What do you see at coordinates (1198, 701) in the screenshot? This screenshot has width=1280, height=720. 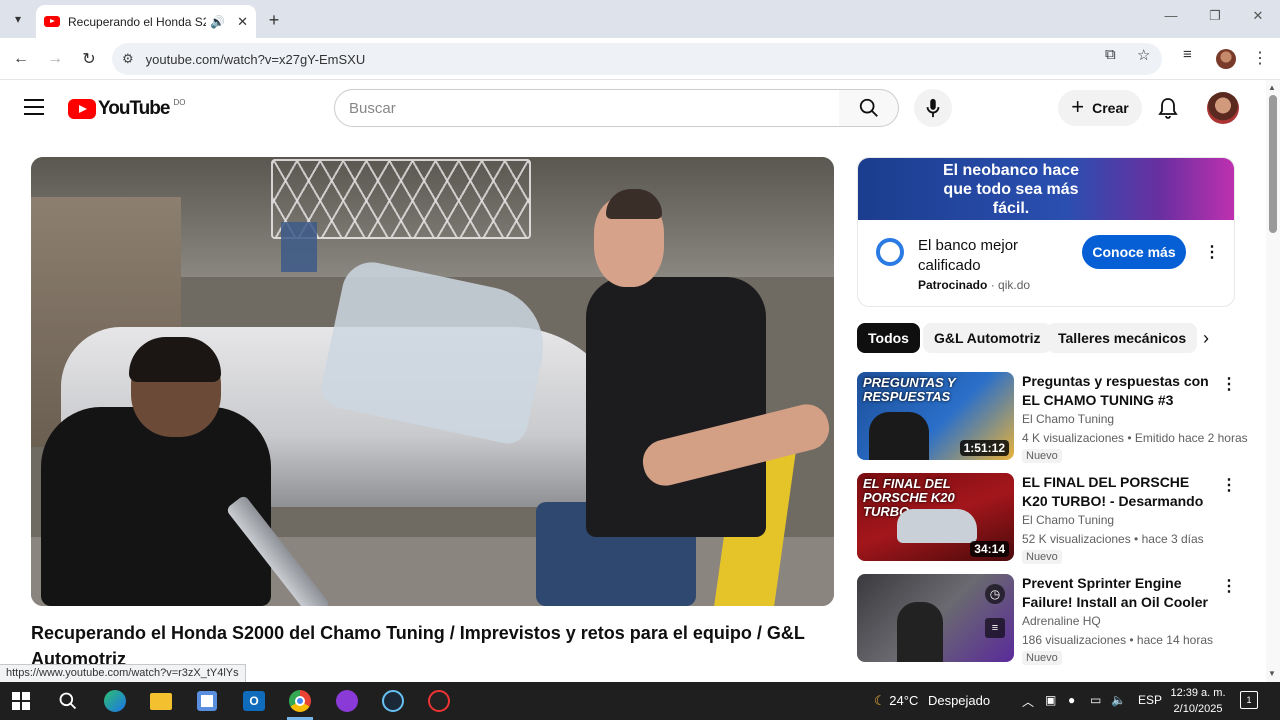 I see `taskbar-clock: 12:39 a. m. 2/10/2025` at bounding box center [1198, 701].